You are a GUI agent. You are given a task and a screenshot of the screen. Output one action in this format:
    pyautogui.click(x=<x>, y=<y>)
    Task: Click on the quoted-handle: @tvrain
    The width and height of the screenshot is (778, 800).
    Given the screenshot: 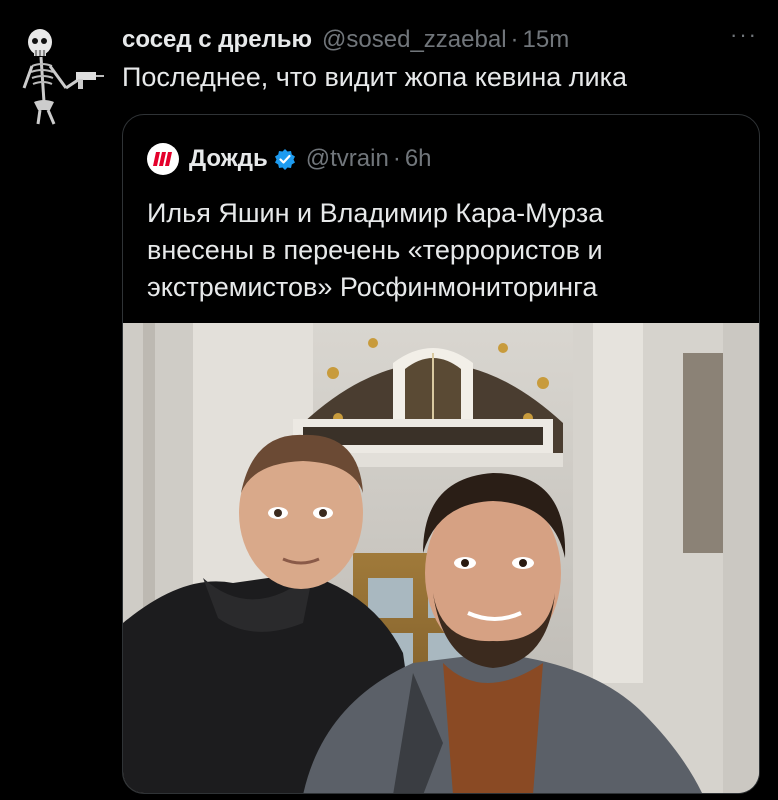 What is the action you would take?
    pyautogui.click(x=347, y=159)
    